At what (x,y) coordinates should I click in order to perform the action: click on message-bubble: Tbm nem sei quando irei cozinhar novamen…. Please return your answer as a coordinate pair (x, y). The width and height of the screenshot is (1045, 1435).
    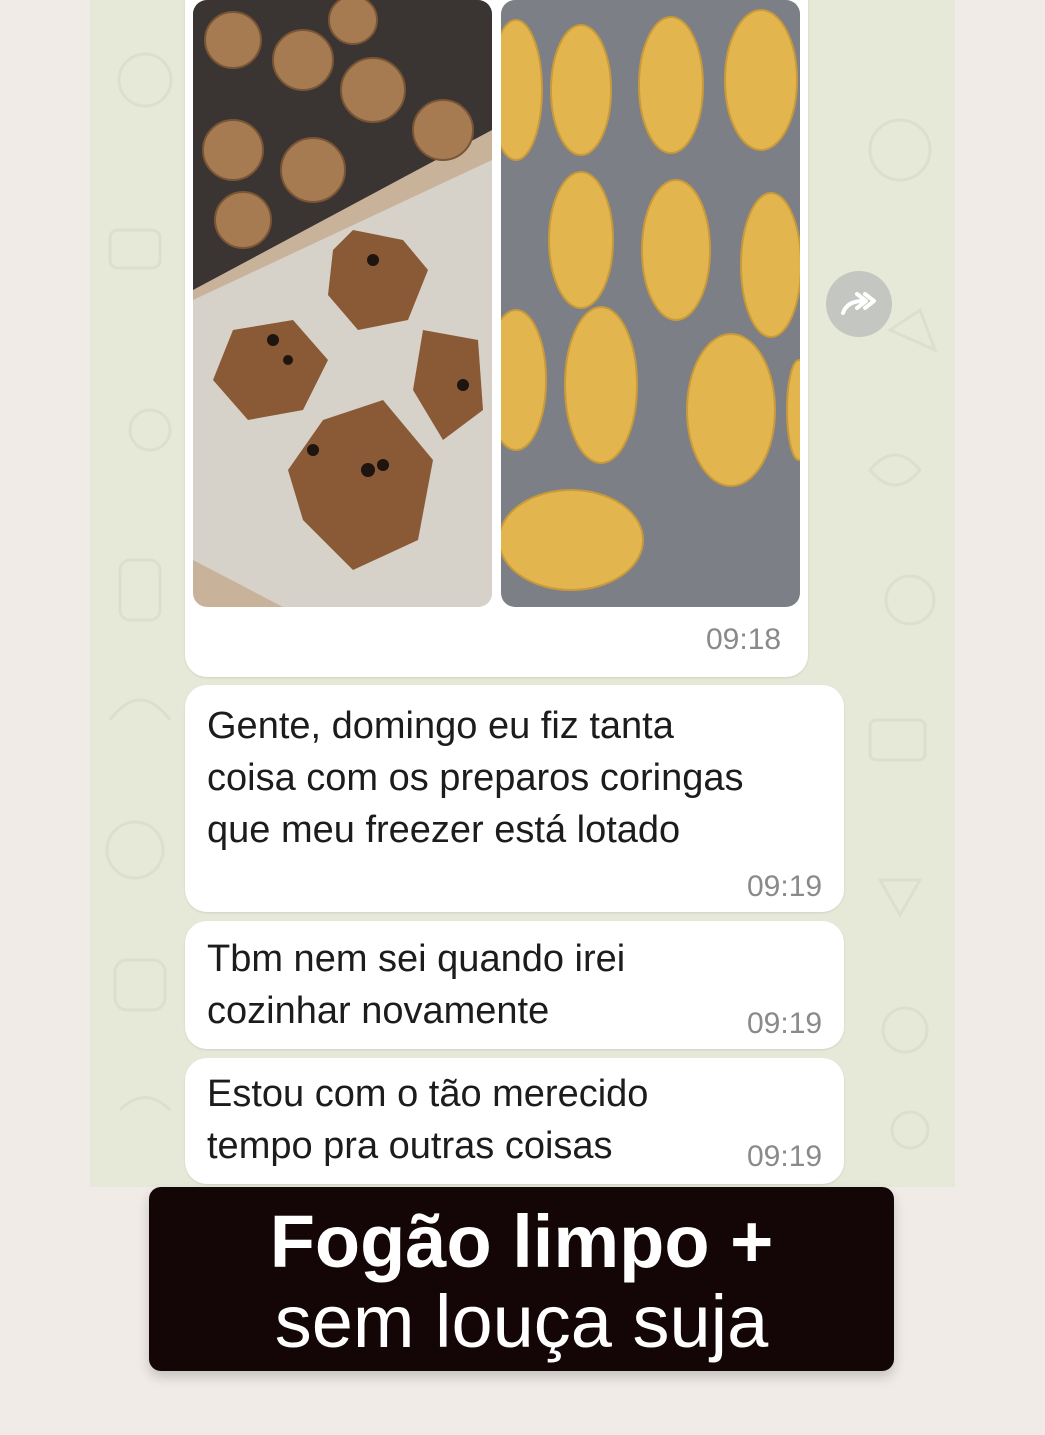
    Looking at the image, I should click on (514, 985).